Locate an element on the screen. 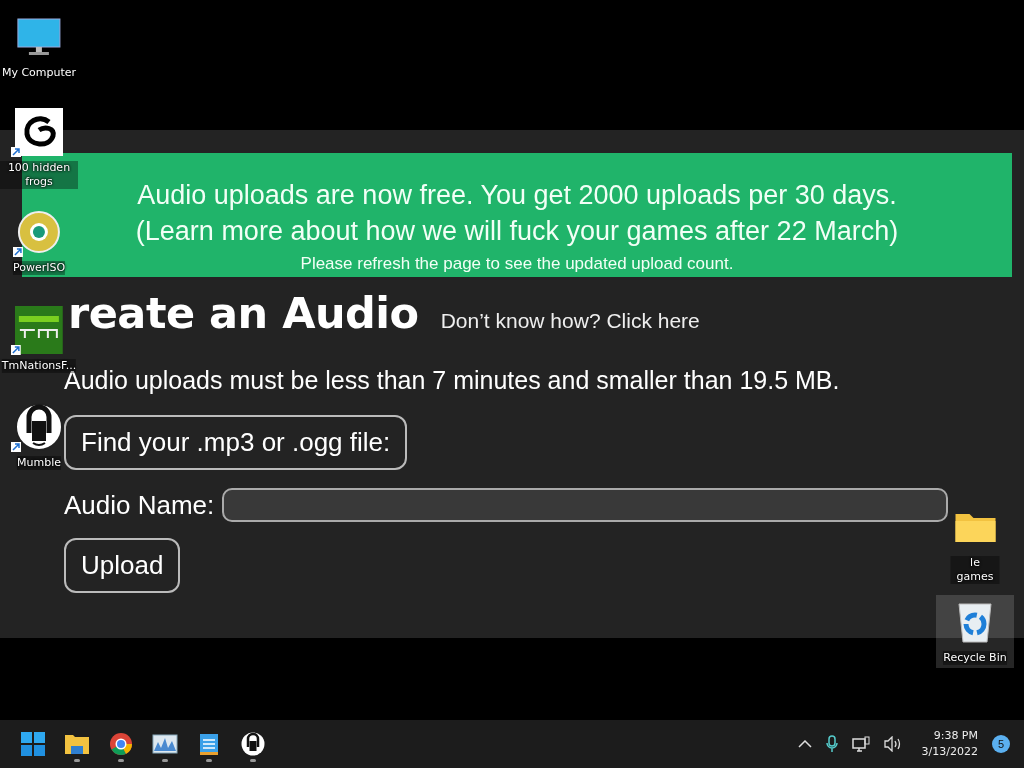 The image size is (1024, 768). audio-name-field is located at coordinates (585, 505).